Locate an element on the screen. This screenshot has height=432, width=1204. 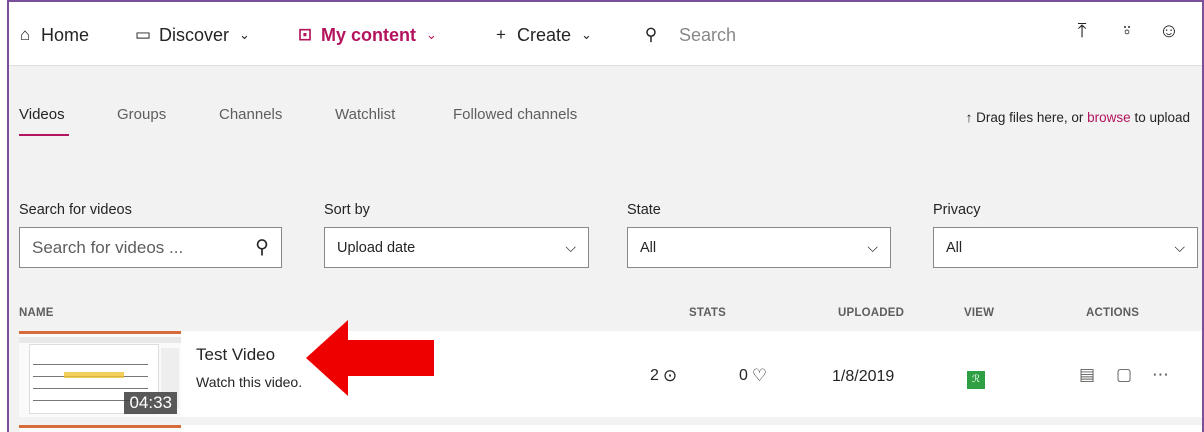
nav-create: + Create ⌄ is located at coordinates (541, 35).